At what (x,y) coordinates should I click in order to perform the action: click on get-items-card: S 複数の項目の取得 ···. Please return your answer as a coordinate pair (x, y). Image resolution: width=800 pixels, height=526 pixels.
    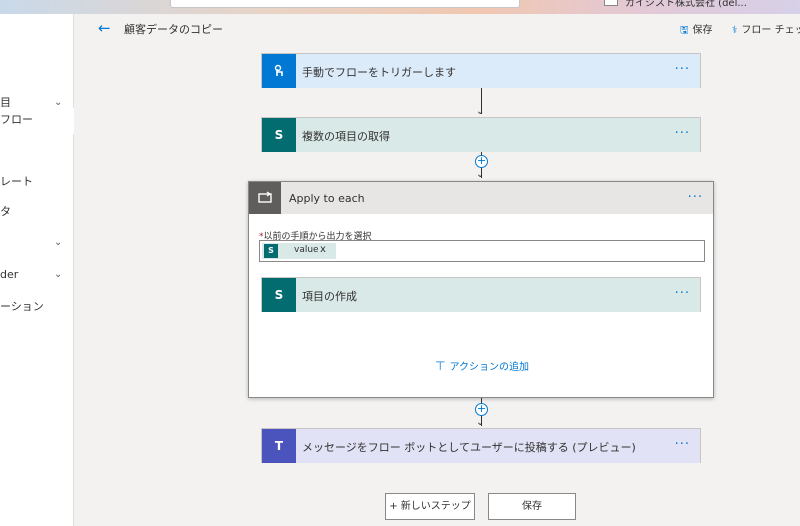
    Looking at the image, I should click on (481, 134).